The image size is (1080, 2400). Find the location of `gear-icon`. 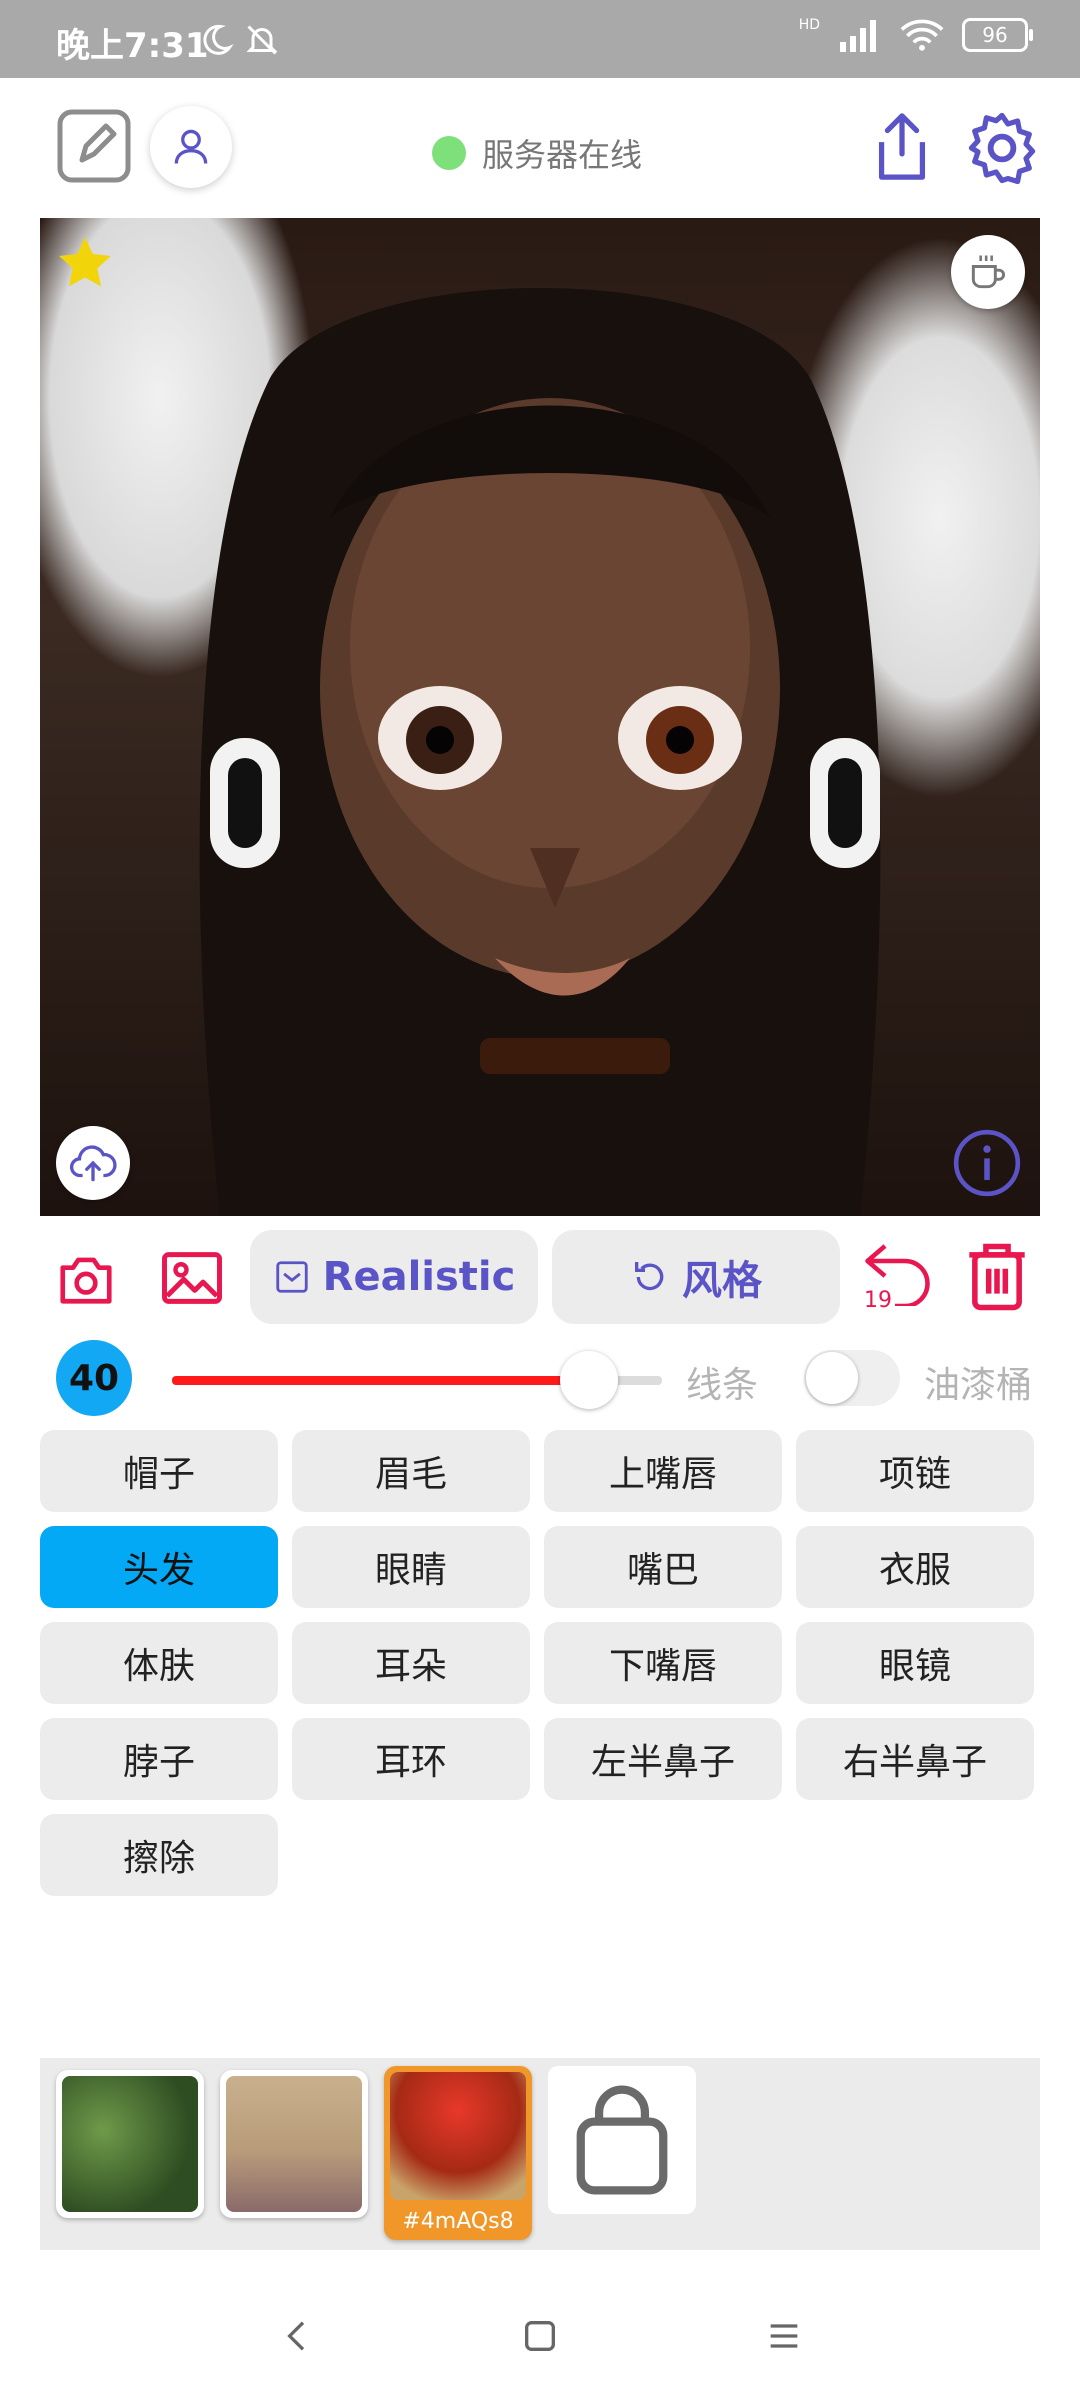

gear-icon is located at coordinates (1002, 148).